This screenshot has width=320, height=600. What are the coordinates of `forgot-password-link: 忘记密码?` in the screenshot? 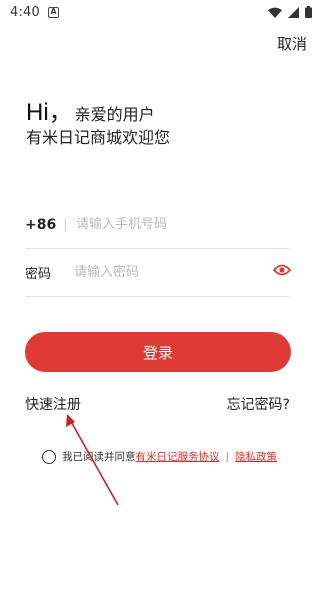 It's located at (258, 404).